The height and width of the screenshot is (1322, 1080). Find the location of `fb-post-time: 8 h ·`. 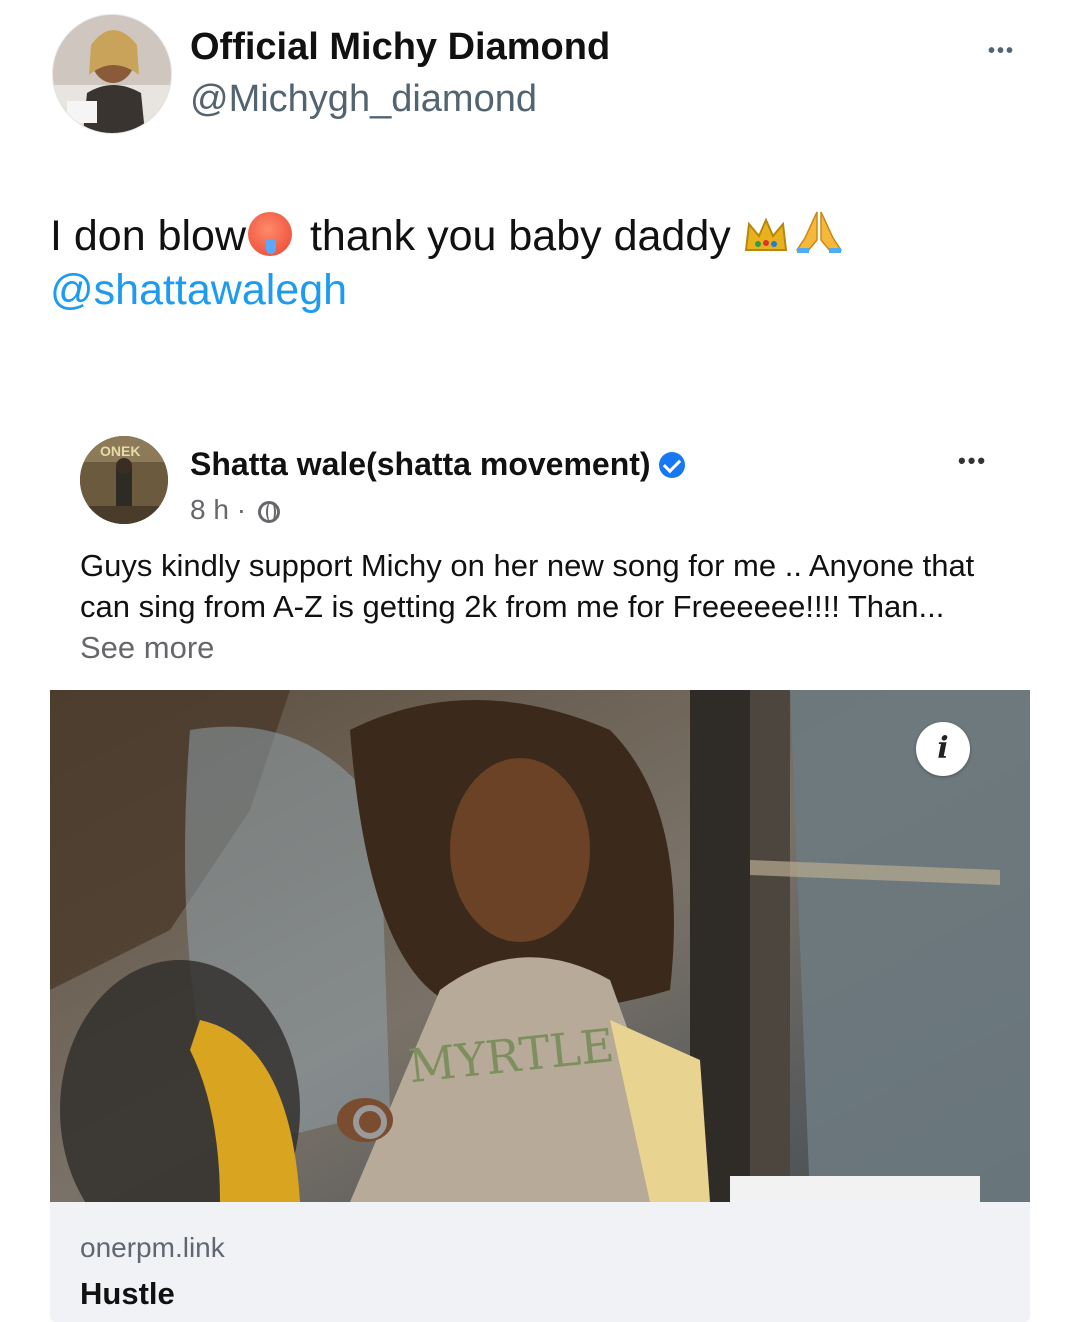

fb-post-time: 8 h · is located at coordinates (218, 509).